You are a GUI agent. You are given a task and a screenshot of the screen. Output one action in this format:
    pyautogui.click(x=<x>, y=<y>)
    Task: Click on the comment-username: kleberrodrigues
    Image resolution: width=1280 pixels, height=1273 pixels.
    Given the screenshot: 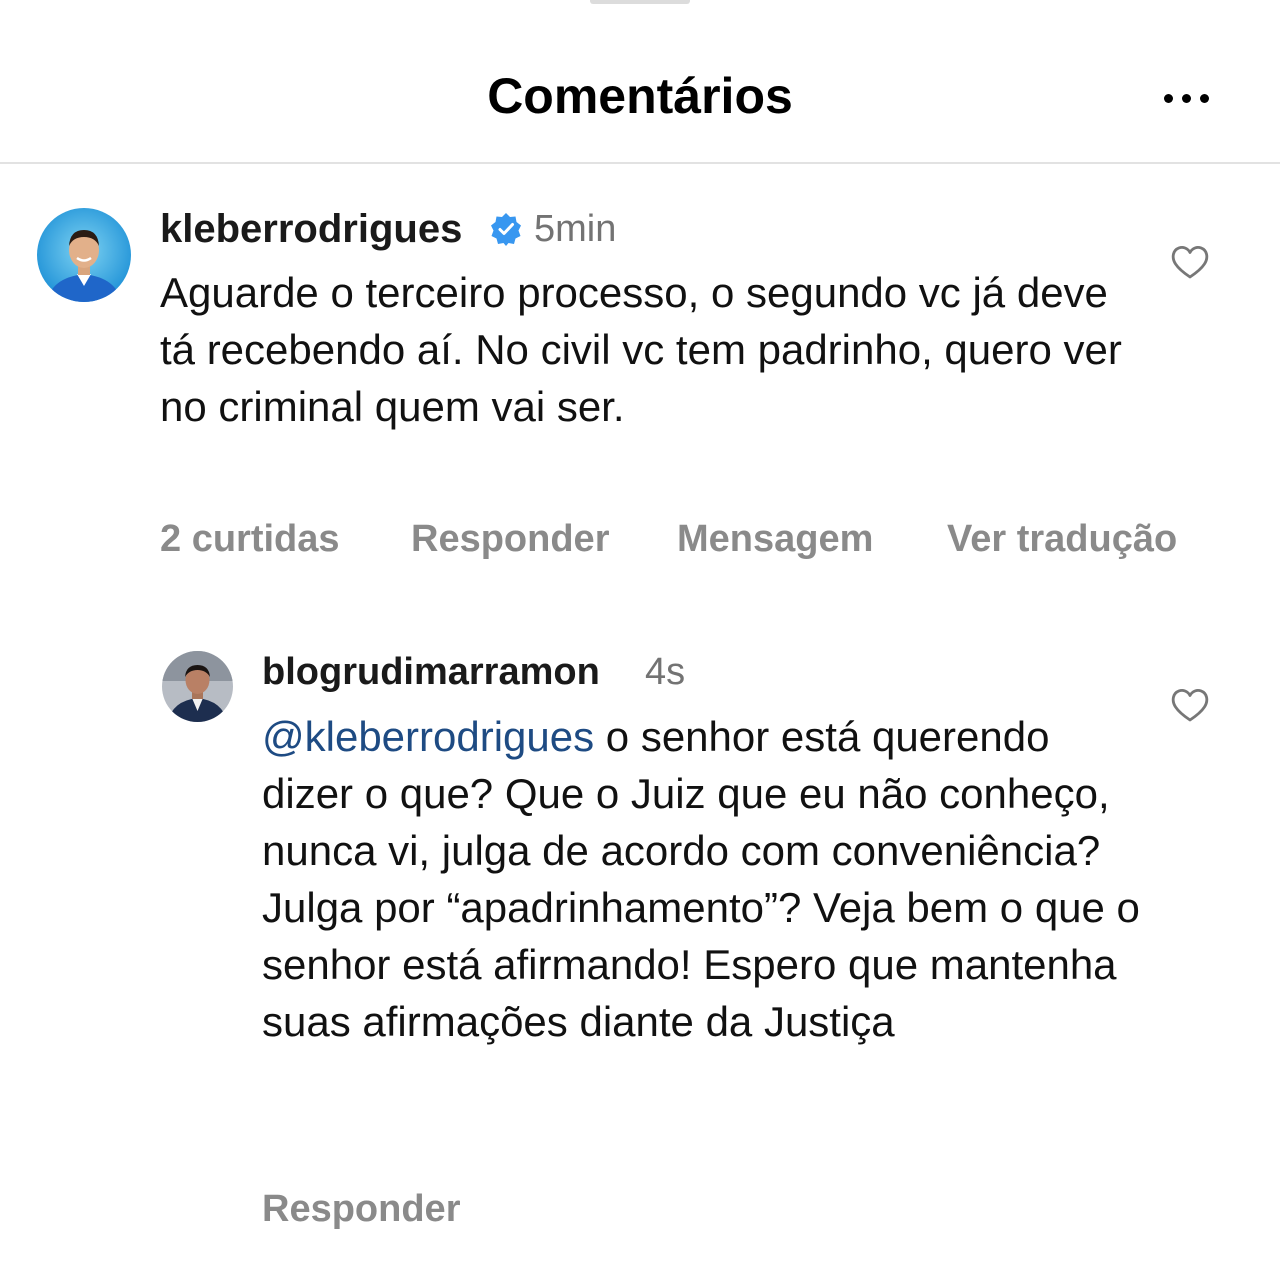 What is the action you would take?
    pyautogui.click(x=311, y=229)
    